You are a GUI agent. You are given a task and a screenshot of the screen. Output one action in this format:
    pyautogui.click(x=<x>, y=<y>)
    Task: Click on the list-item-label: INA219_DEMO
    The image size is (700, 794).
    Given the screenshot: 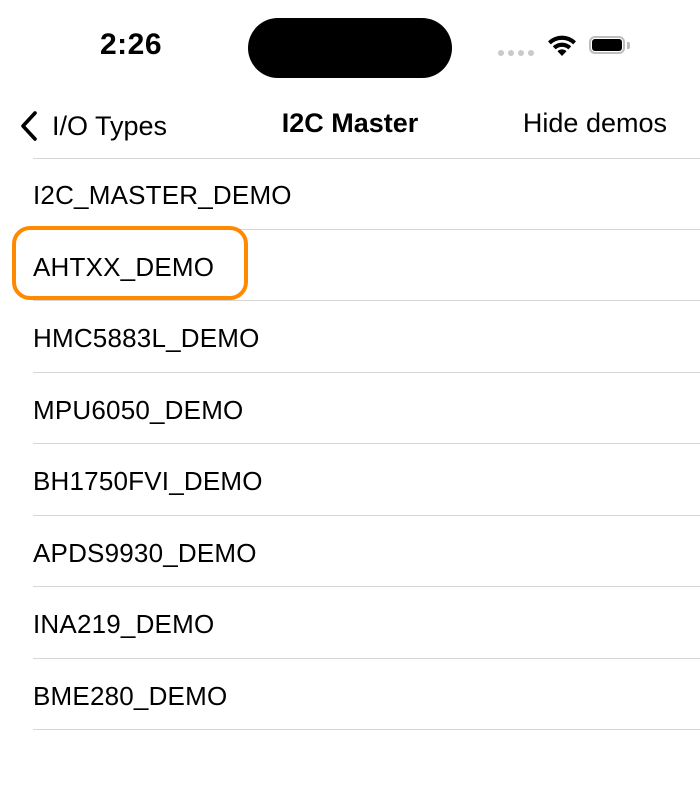 What is the action you would take?
    pyautogui.click(x=124, y=624)
    